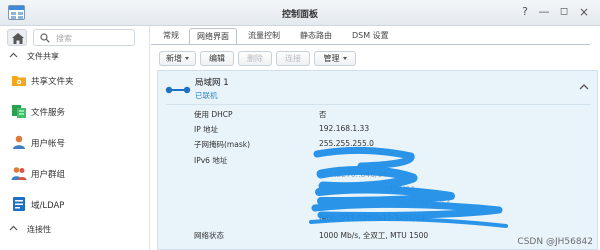  I want to click on section-label: 文件共享, so click(43, 56).